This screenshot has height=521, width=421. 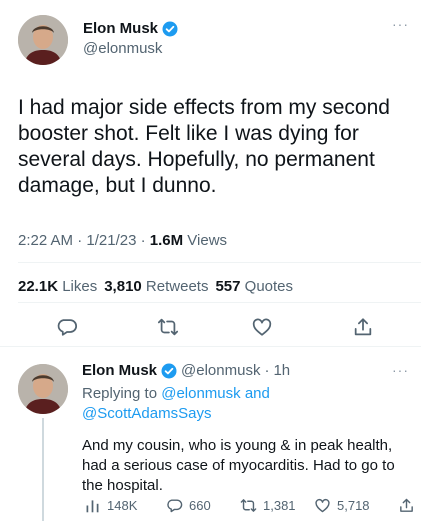 What do you see at coordinates (279, 505) in the screenshot?
I see `reply-retweets-count: 1,381` at bounding box center [279, 505].